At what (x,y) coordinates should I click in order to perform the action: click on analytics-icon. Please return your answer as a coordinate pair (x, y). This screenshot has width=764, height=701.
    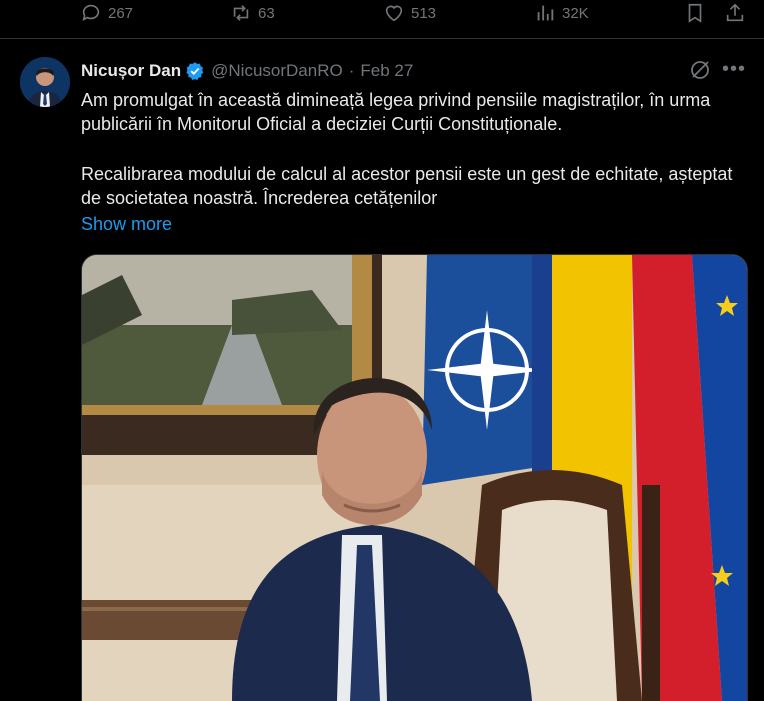
    Looking at the image, I should click on (545, 13).